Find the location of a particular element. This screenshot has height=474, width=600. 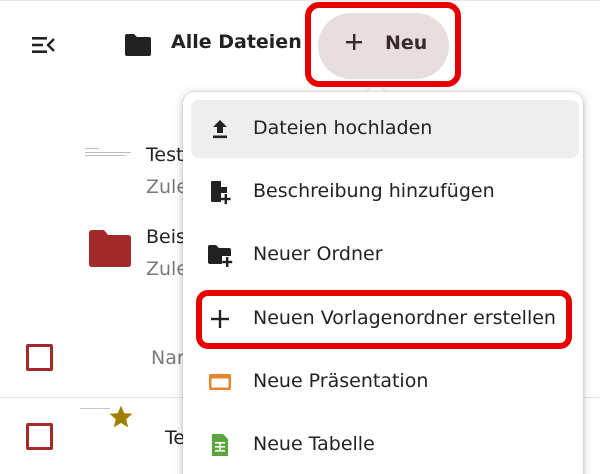

row-checkbox is located at coordinates (39, 436).